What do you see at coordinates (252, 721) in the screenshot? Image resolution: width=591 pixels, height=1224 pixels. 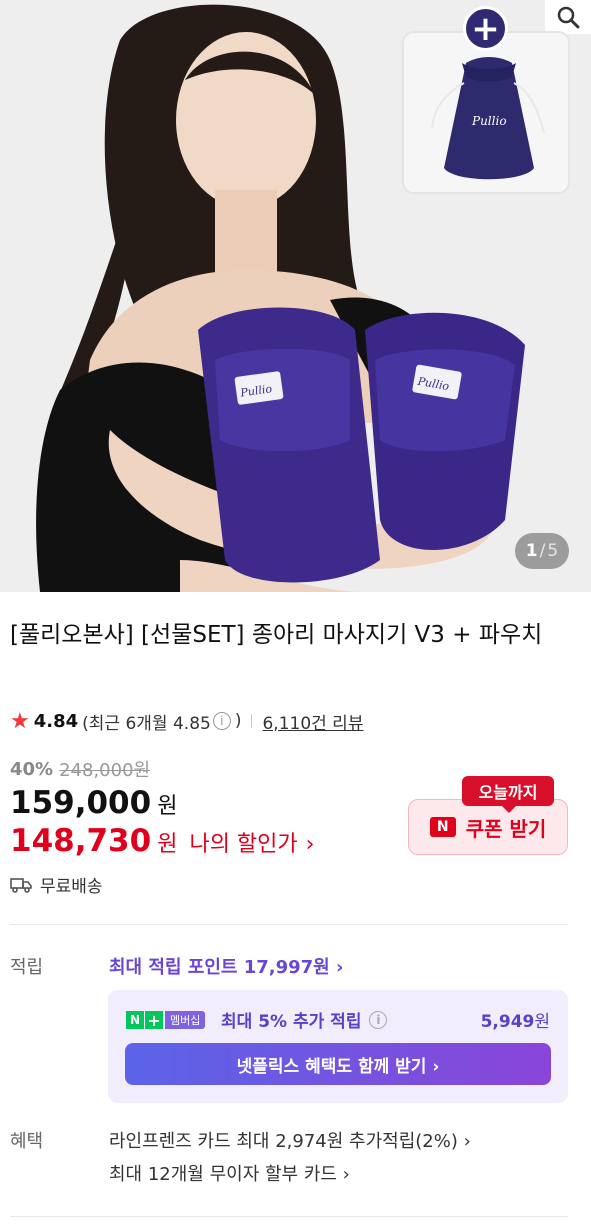 I see `divider` at bounding box center [252, 721].